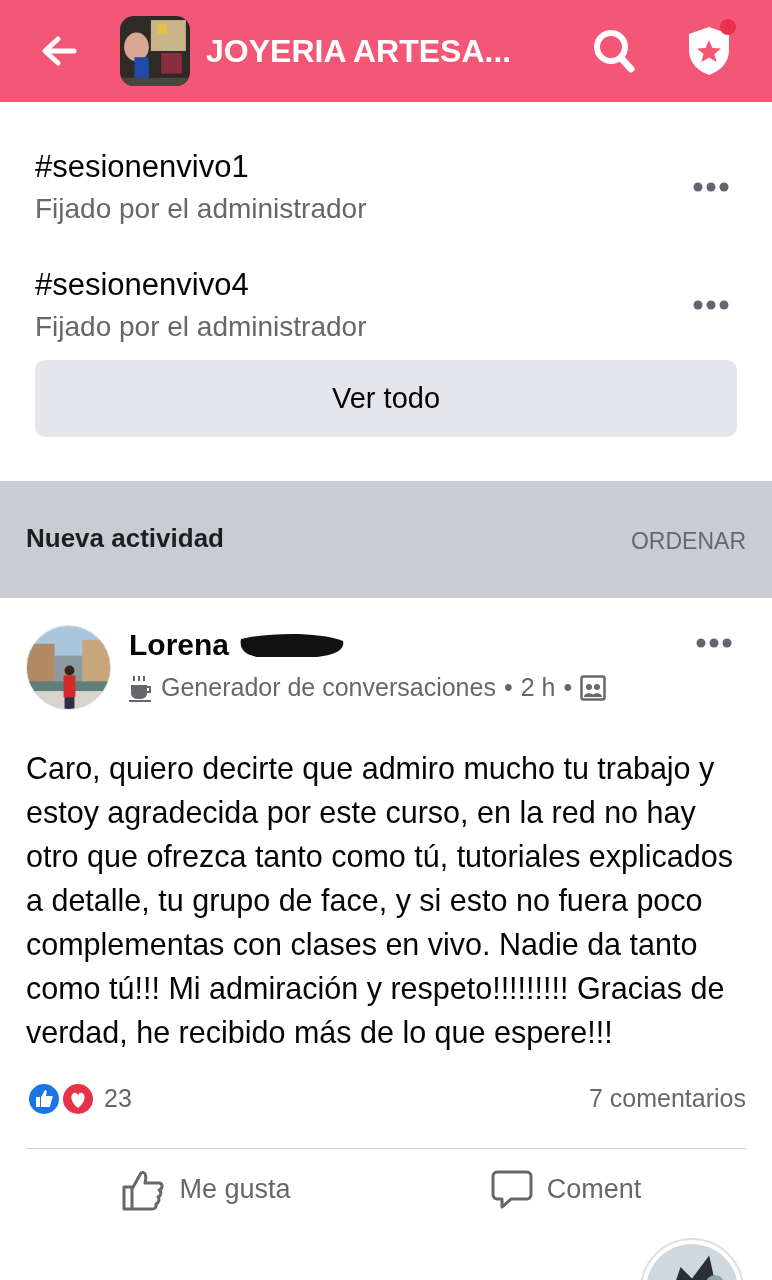 The image size is (772, 1280). I want to click on back-arrow-icon, so click(59, 51).